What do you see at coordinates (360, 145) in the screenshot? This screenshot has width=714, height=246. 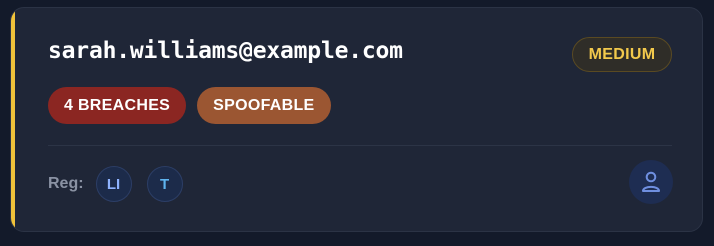 I see `divider` at bounding box center [360, 145].